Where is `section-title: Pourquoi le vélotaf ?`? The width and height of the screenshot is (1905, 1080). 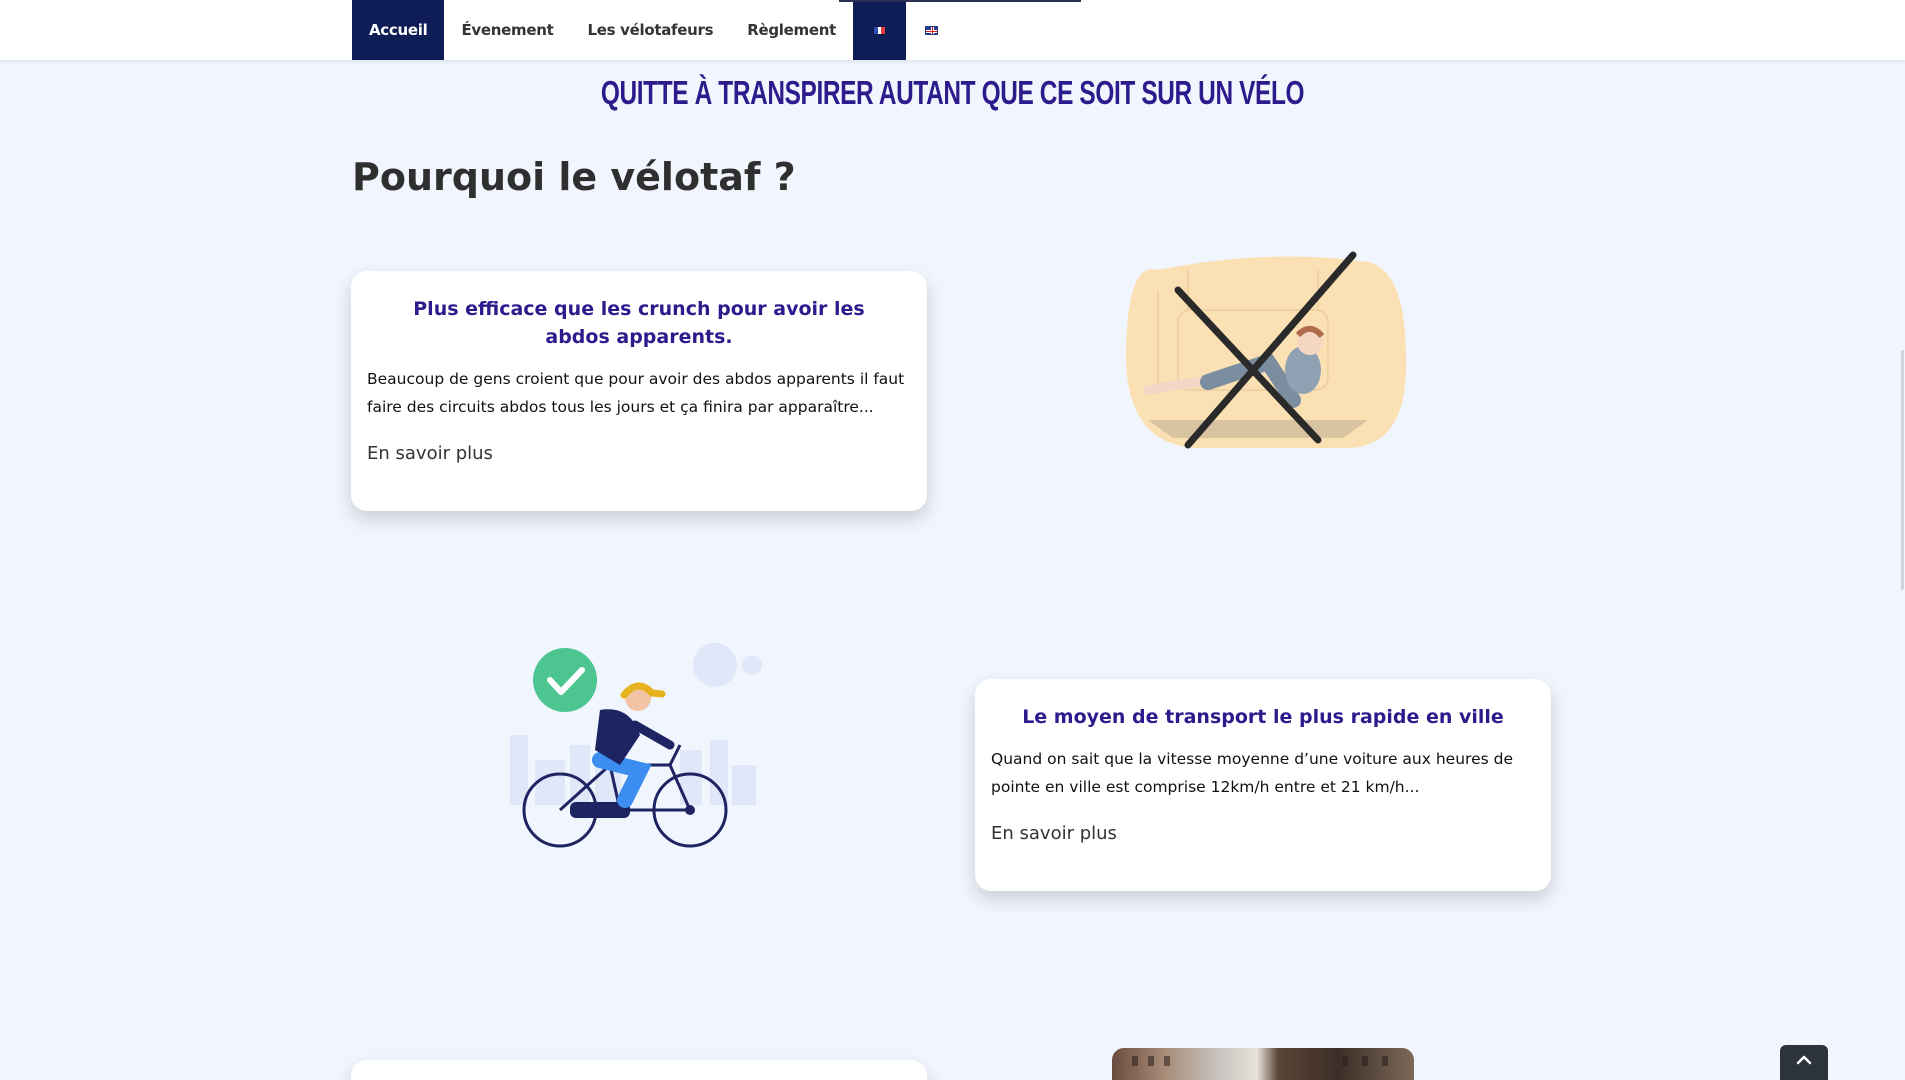
section-title: Pourquoi le vélotaf ? is located at coordinates (574, 177).